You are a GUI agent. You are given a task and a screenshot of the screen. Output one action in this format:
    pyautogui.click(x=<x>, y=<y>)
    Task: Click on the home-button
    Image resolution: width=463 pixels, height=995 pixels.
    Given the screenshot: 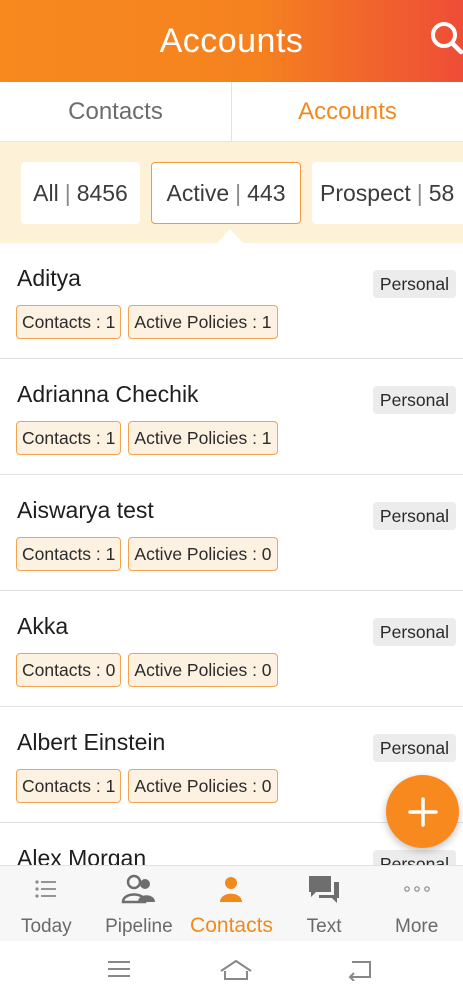 What is the action you would take?
    pyautogui.click(x=236, y=972)
    